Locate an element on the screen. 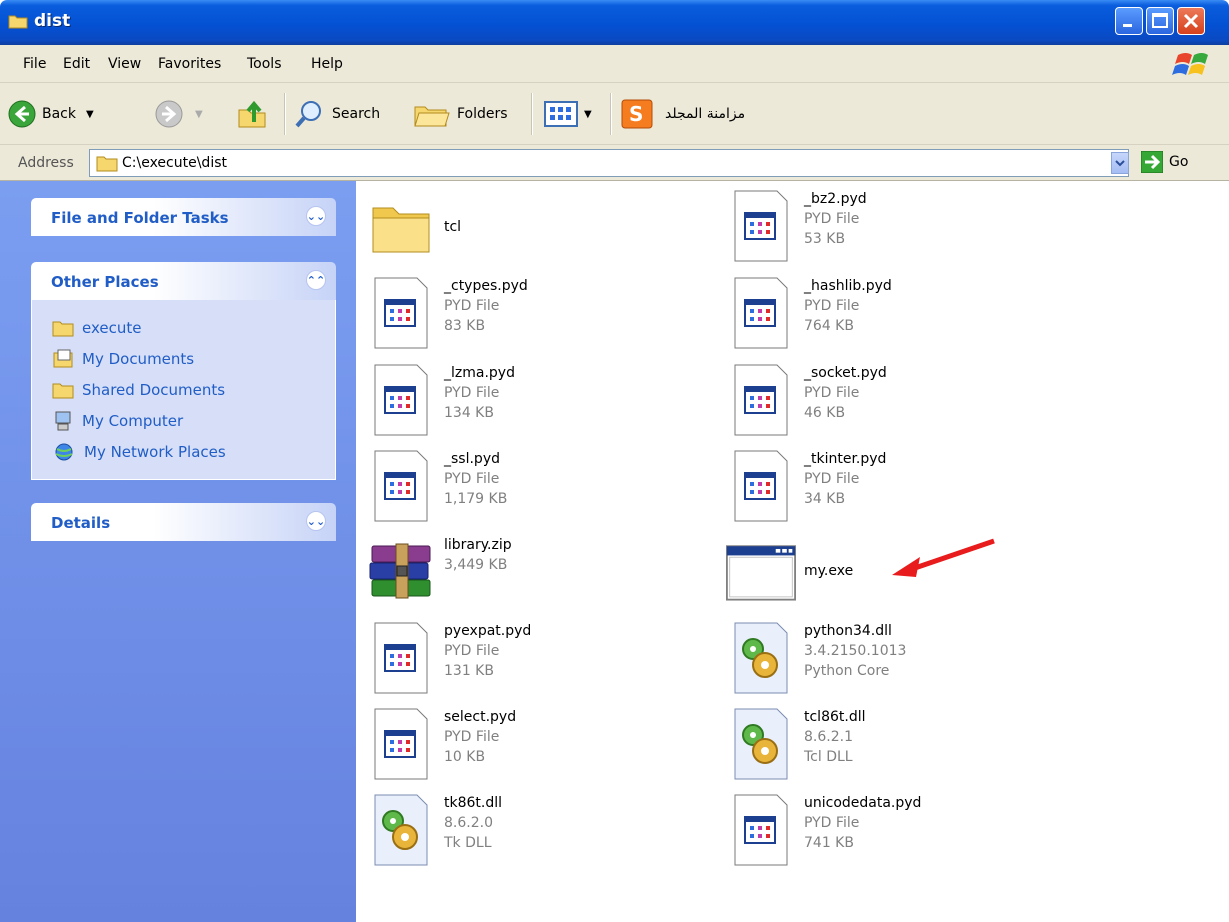 The image size is (1229, 922). file-item: python34.dll 3.4.2150.1013 Python Core is located at coordinates (816, 658).